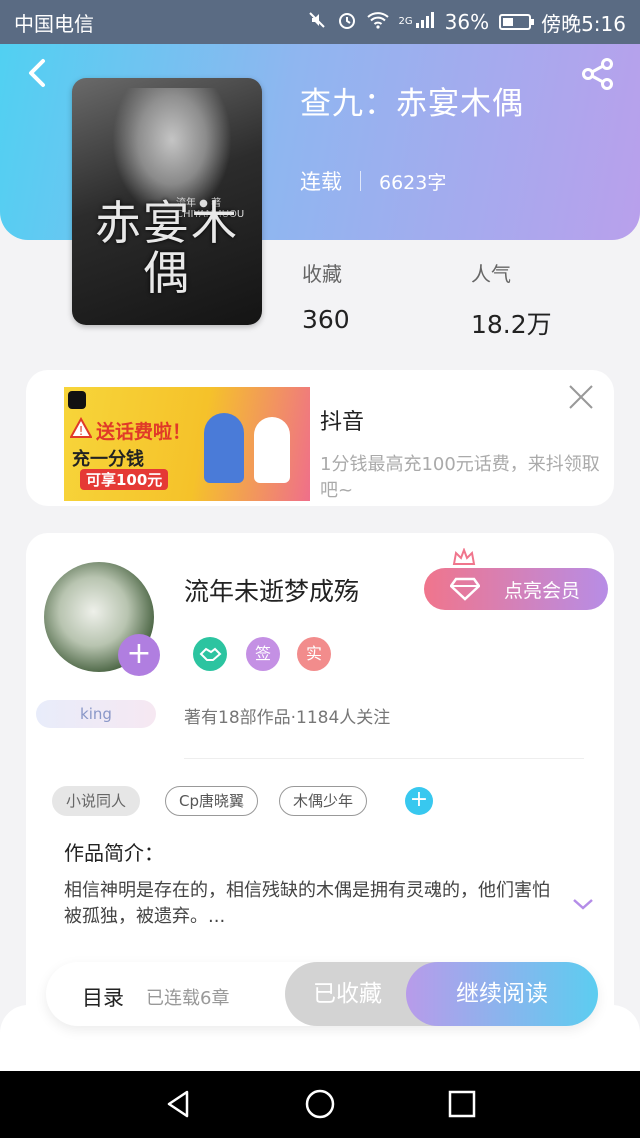 The width and height of the screenshot is (640, 1138). What do you see at coordinates (373, 181) in the screenshot?
I see `book-meta: 连载 6623字` at bounding box center [373, 181].